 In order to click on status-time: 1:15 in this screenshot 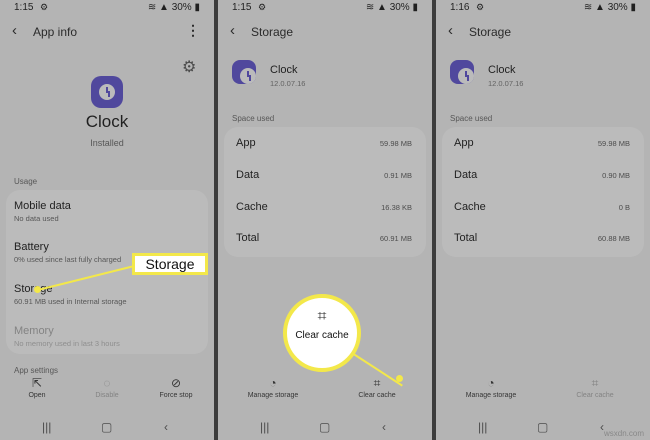, I will do `click(242, 7)`.